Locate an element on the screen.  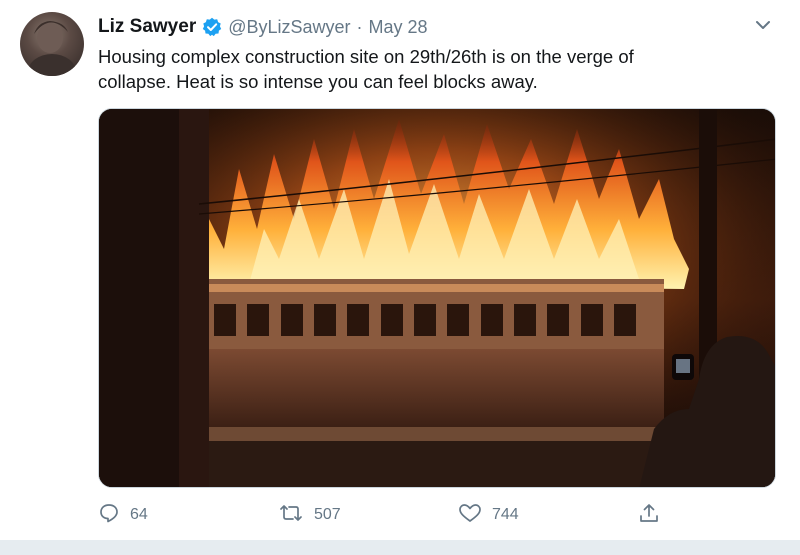
share-icon is located at coordinates (654, 515).